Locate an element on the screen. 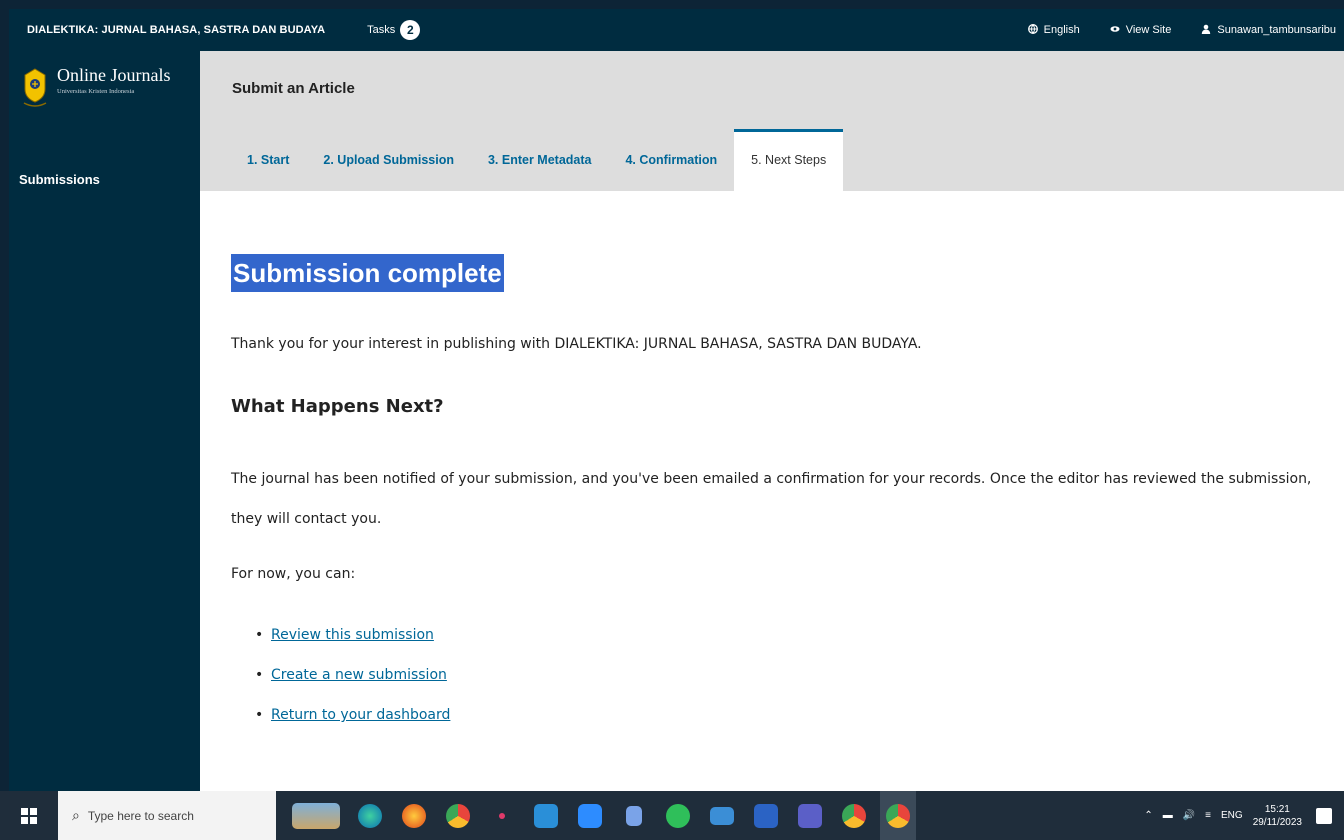 This screenshot has width=1344, height=840. app-dot-icon is located at coordinates (502, 815).